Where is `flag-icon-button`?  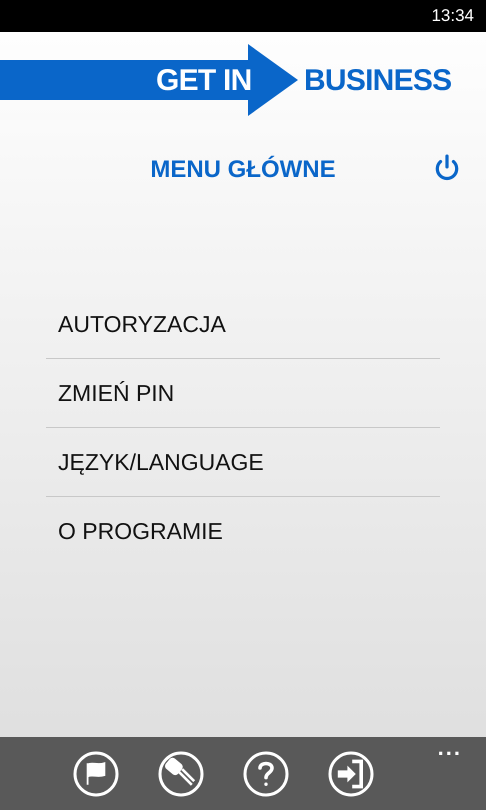
flag-icon-button is located at coordinates (96, 774).